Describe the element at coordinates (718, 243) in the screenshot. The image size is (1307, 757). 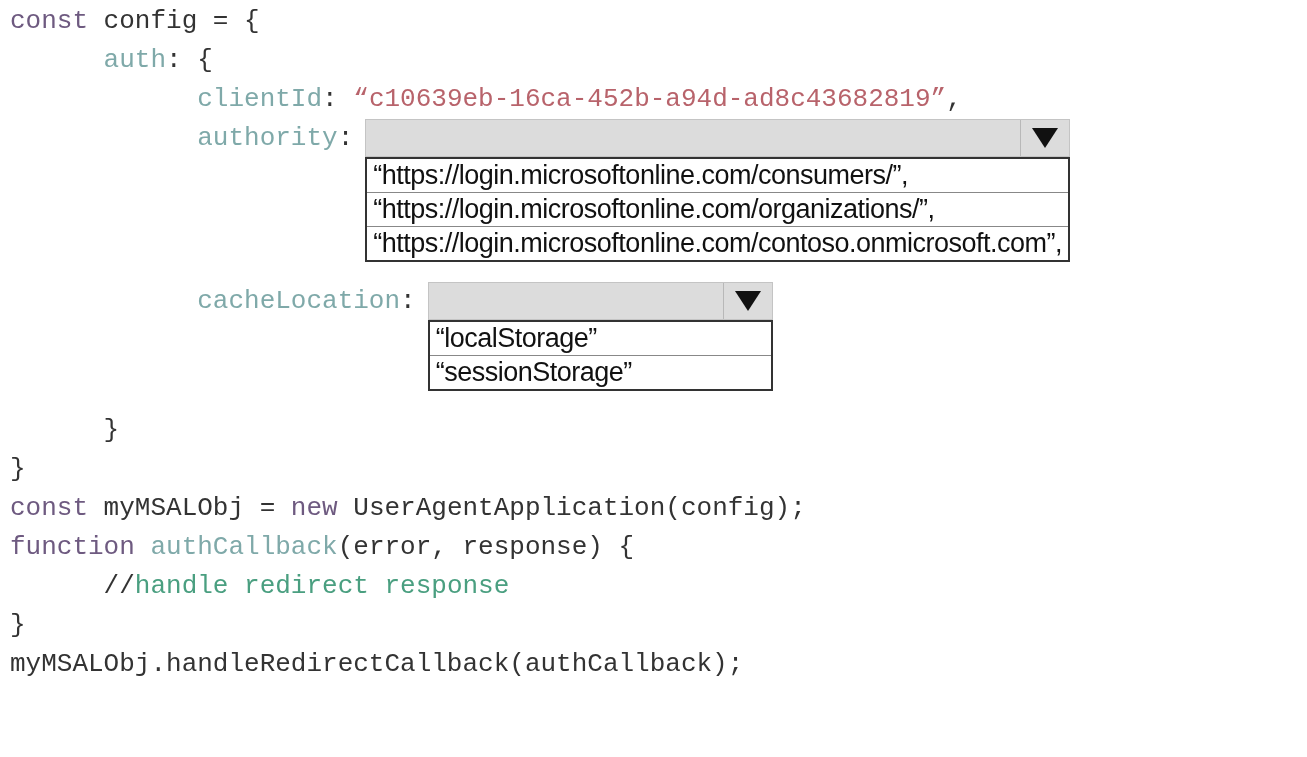
I see `dropdown-option: “https://login.microsoftonline.com/contoso.onmicrosoft.com”,` at that location.